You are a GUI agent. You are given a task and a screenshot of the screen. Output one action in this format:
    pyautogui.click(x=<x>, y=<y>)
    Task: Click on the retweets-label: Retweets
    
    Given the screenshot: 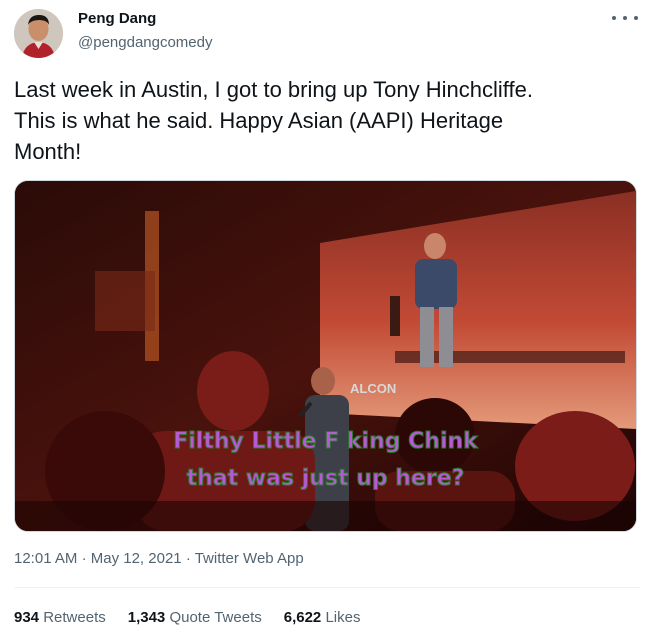 What is the action you would take?
    pyautogui.click(x=74, y=617)
    